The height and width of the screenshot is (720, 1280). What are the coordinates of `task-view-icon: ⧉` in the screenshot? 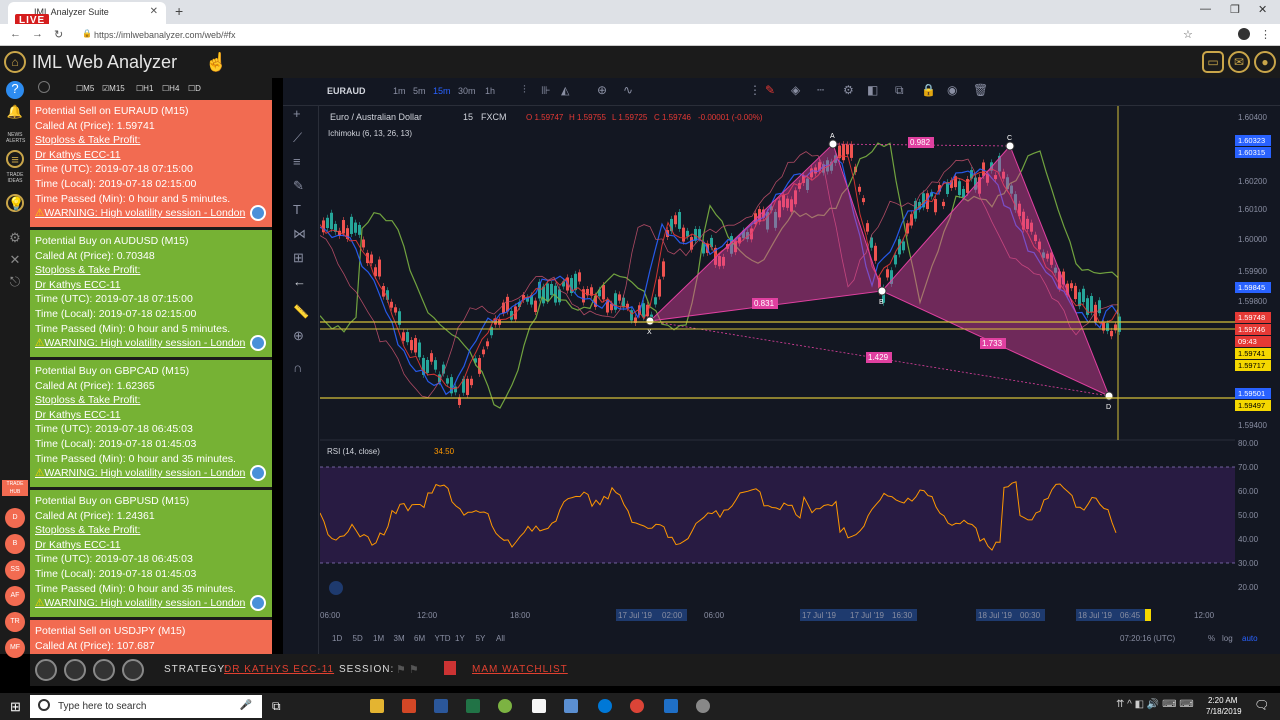 It's located at (276, 706).